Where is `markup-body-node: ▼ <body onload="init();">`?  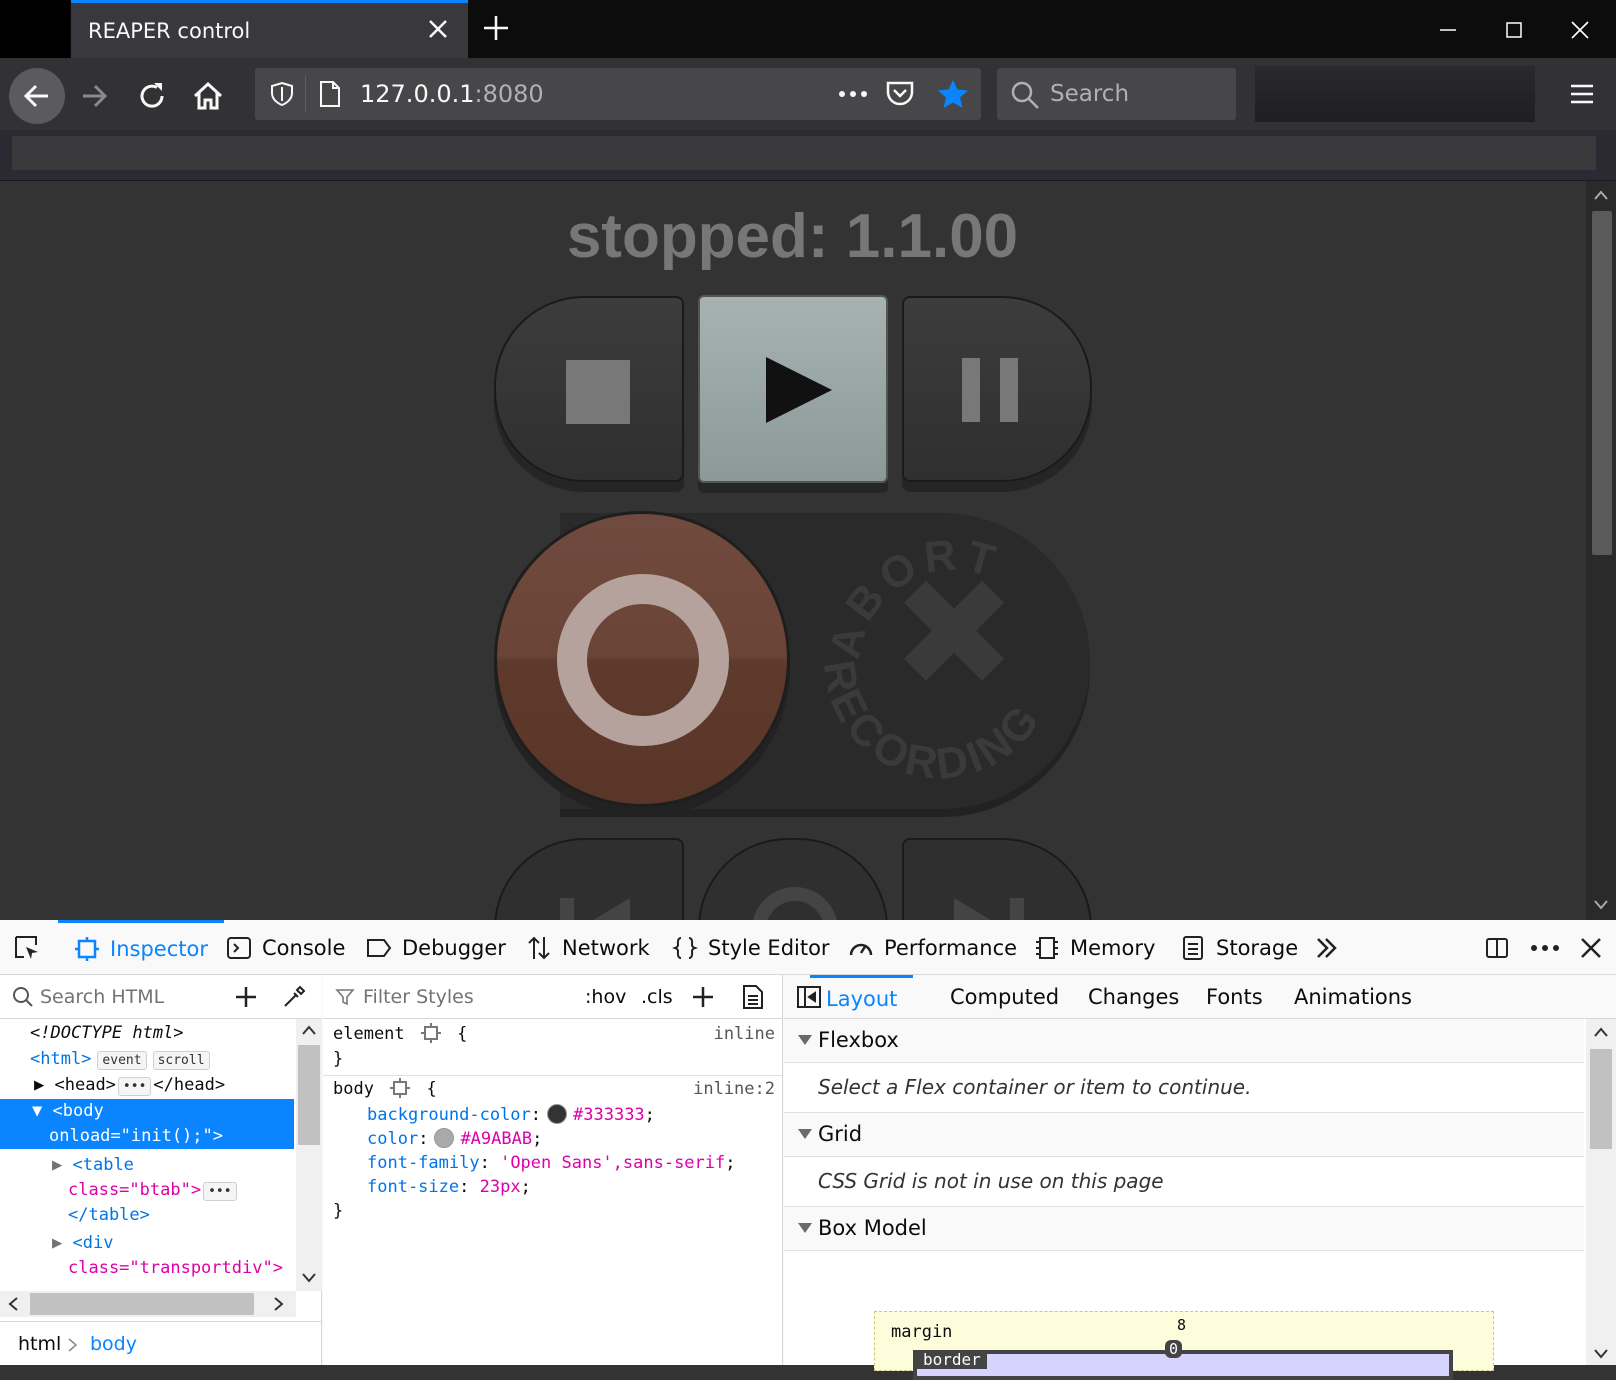
markup-body-node: ▼ <body onload="init();"> is located at coordinates (147, 1124).